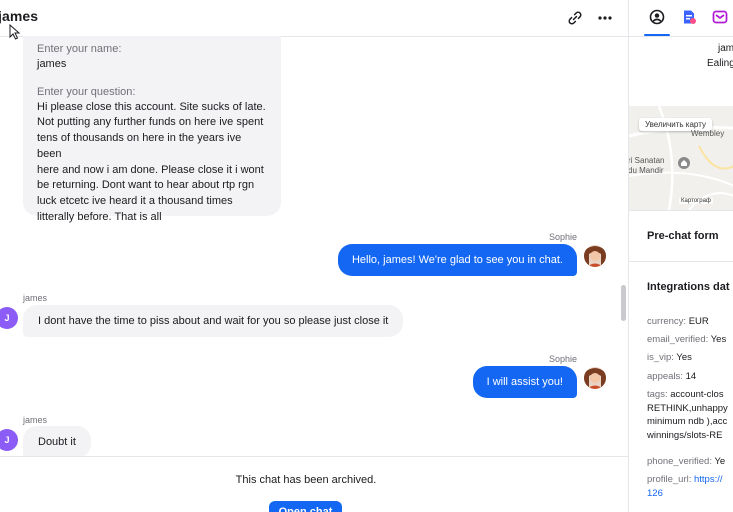 This screenshot has width=733, height=512. I want to click on field-profile-url: profile_url: https:// 126, so click(690, 486).